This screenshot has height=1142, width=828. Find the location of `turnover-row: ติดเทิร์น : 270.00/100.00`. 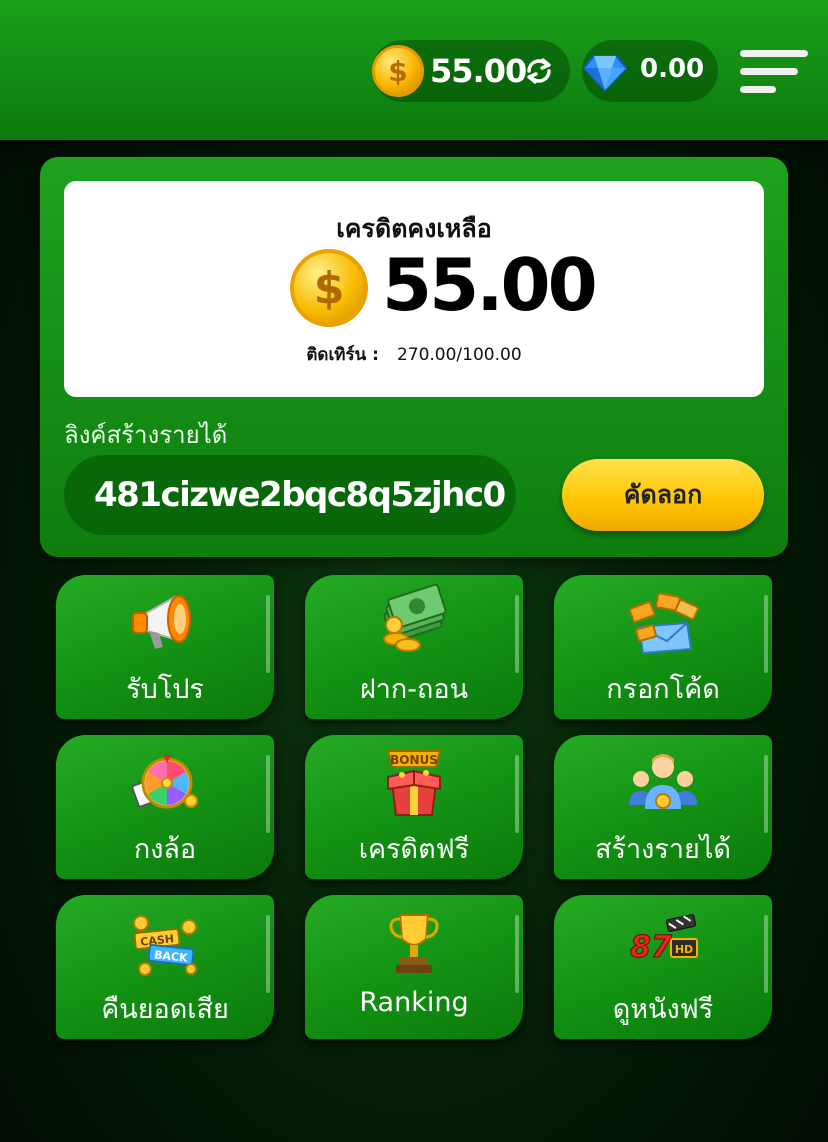

turnover-row: ติดเทิร์น : 270.00/100.00 is located at coordinates (414, 354).